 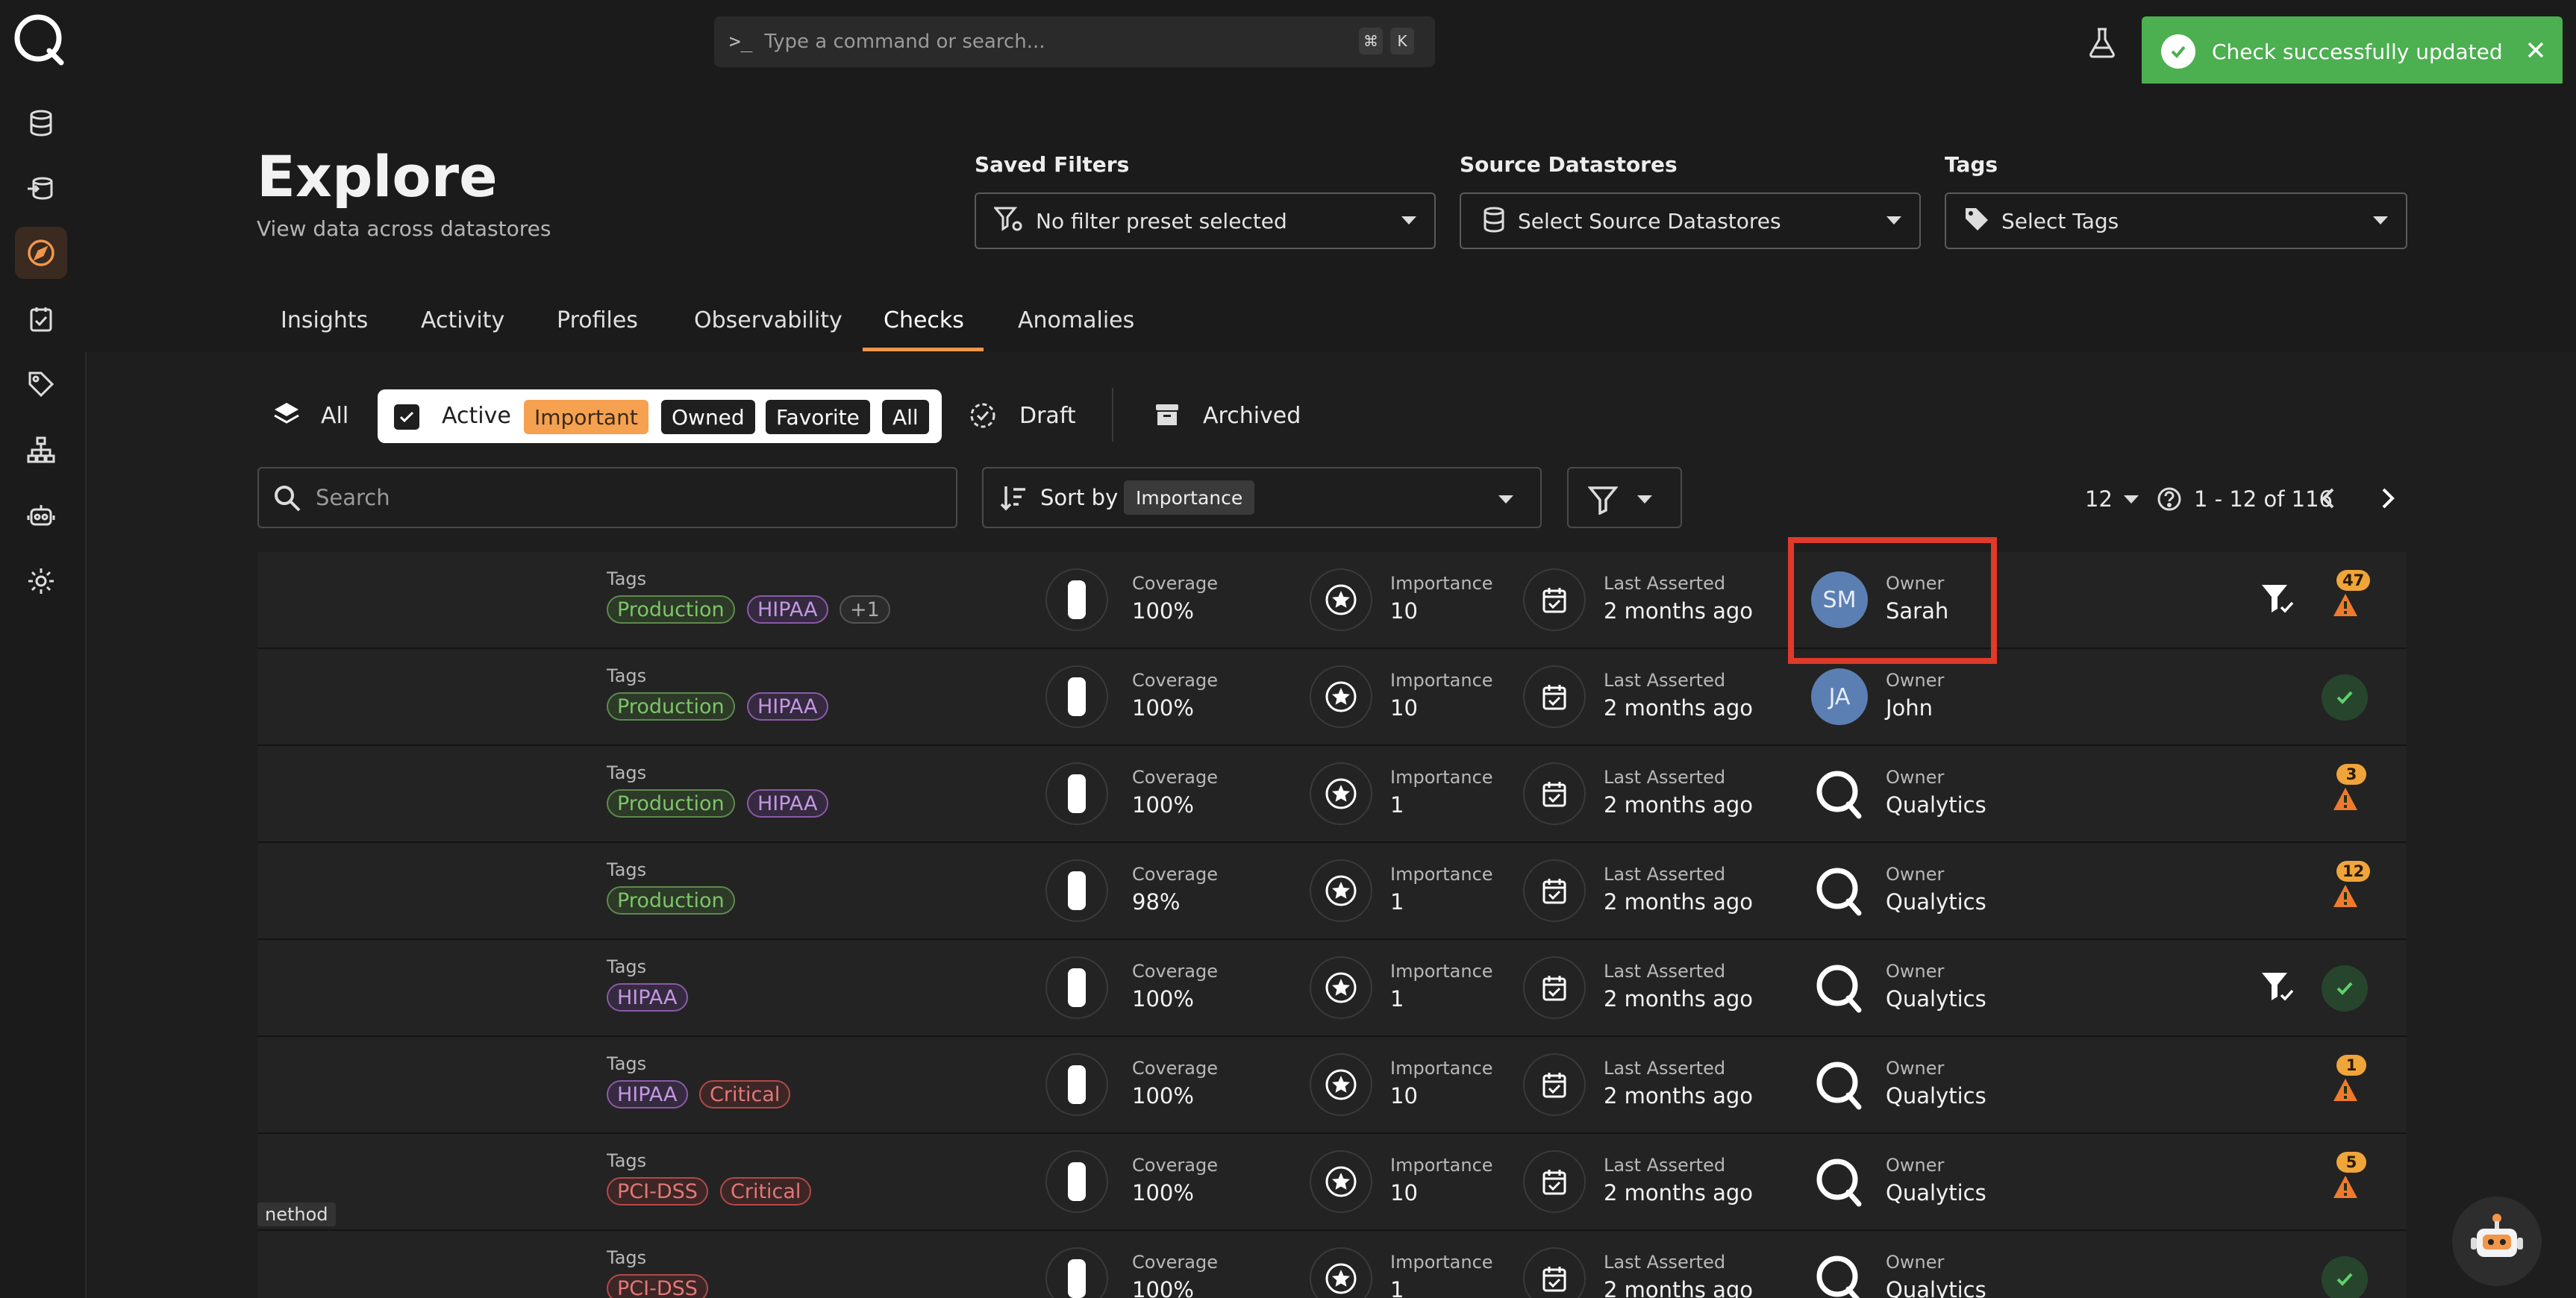 What do you see at coordinates (818, 417) in the screenshot?
I see `favorite-pill: Favorite` at bounding box center [818, 417].